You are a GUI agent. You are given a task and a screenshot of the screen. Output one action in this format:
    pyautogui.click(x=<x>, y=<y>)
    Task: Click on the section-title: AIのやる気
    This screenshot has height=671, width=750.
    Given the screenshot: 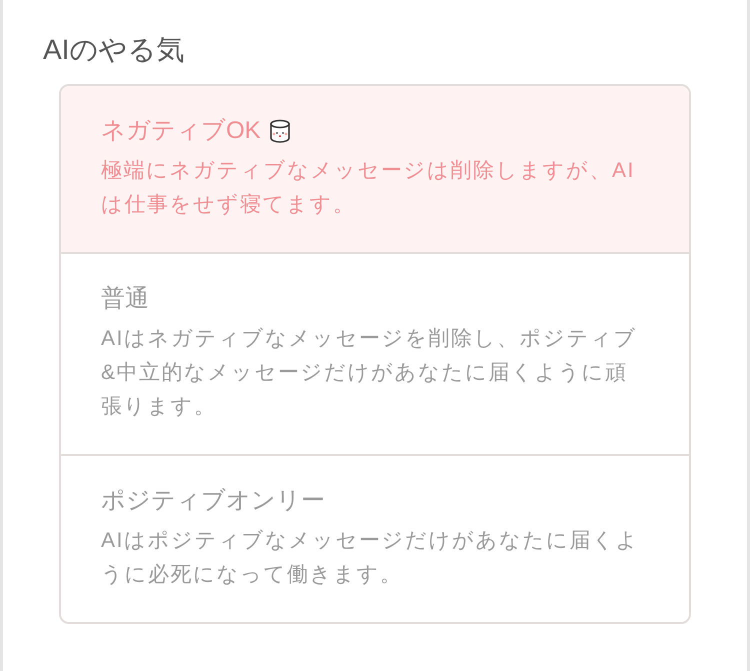 What is the action you would take?
    pyautogui.click(x=114, y=50)
    